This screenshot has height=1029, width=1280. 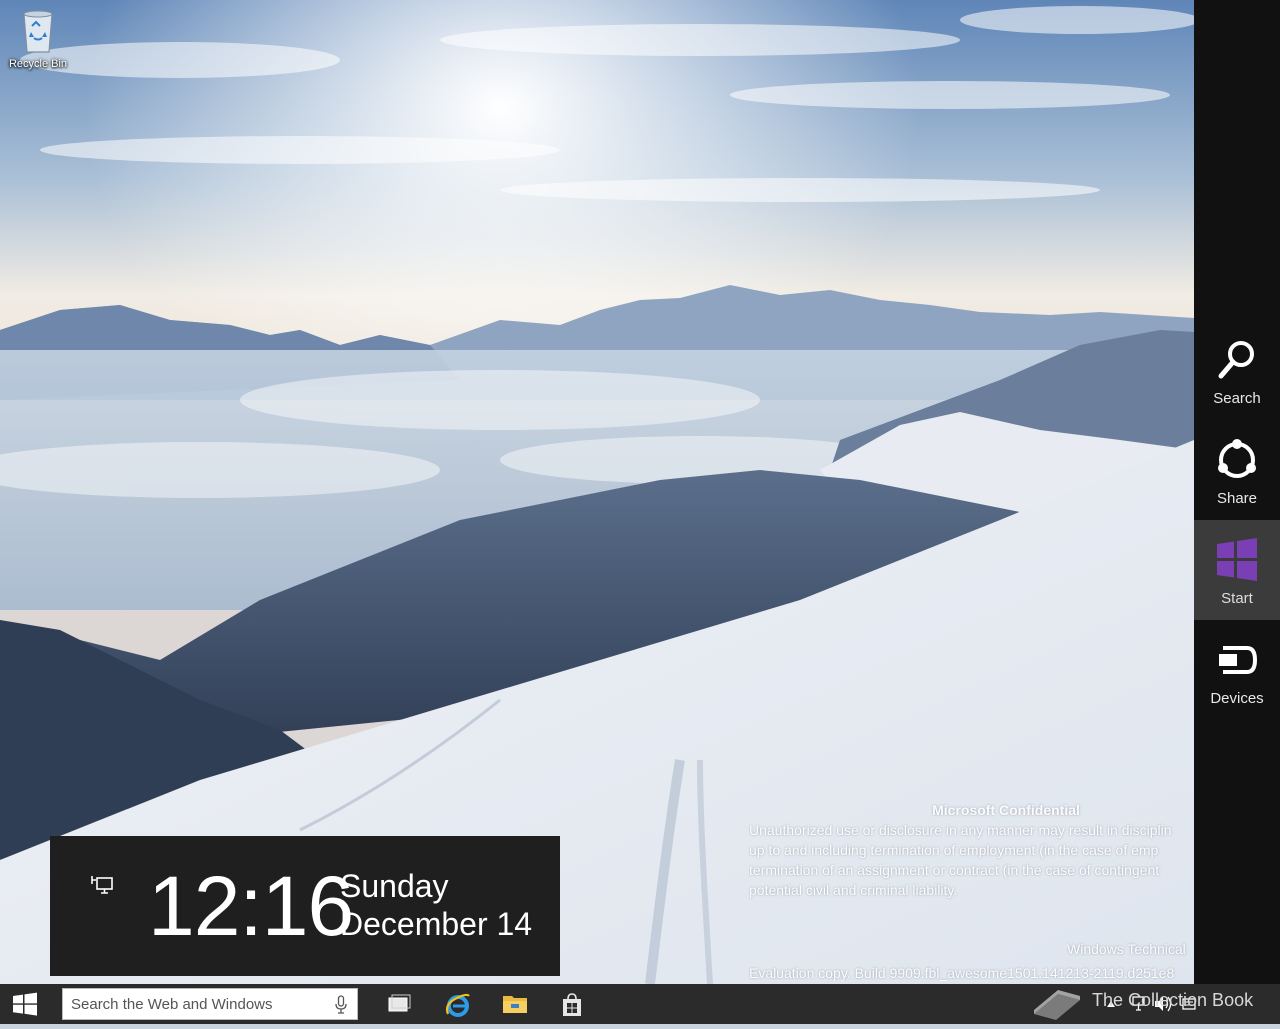 I want to click on taskbar-task-view, so click(x=399, y=1004).